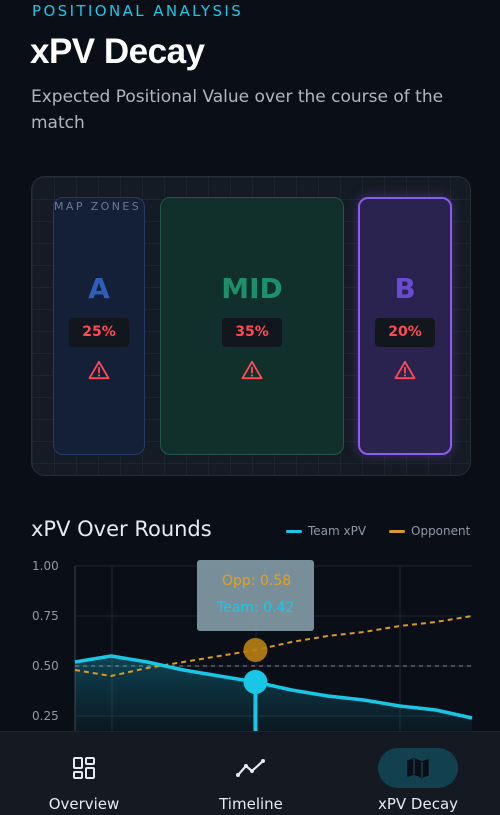 The height and width of the screenshot is (815, 500). Describe the element at coordinates (337, 531) in the screenshot. I see `legend-label: Team xPV` at that location.